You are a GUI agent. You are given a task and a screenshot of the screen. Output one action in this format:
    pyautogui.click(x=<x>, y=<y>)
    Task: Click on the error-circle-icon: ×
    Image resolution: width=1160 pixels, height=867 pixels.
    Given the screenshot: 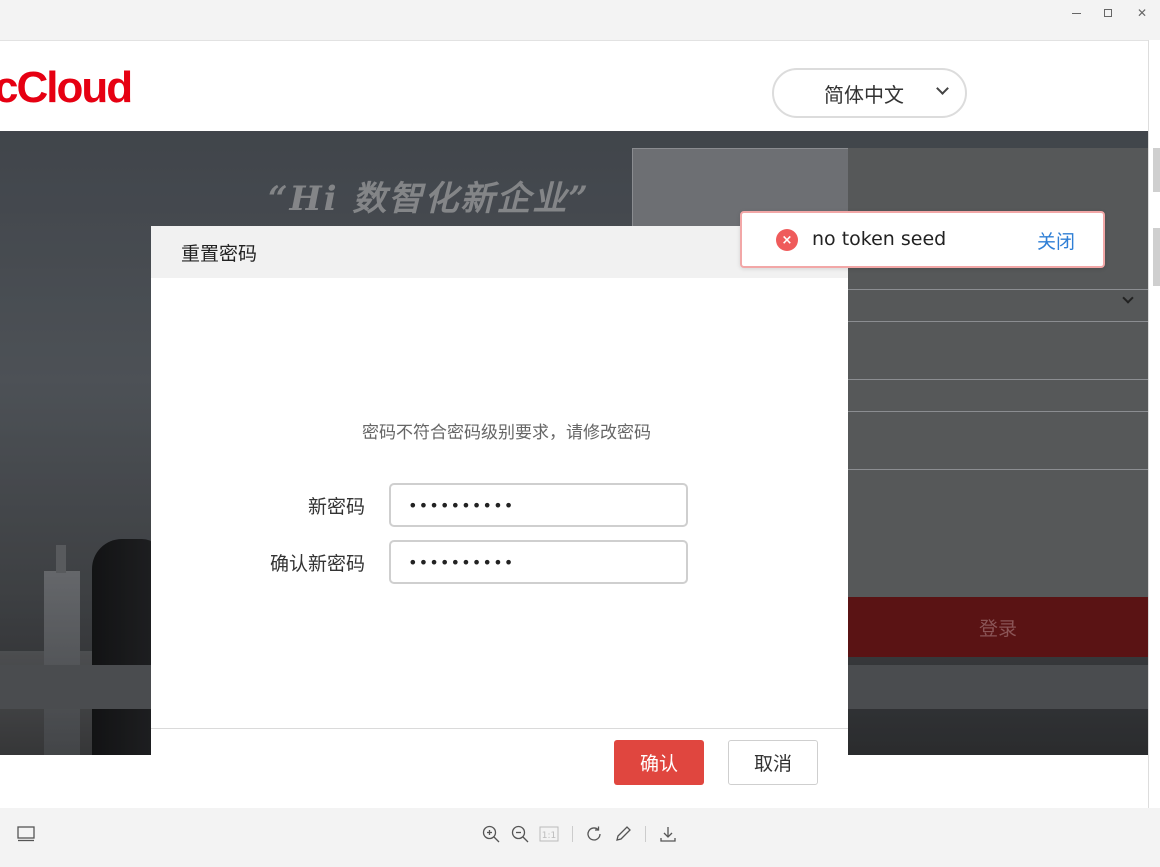 What is the action you would take?
    pyautogui.click(x=787, y=240)
    